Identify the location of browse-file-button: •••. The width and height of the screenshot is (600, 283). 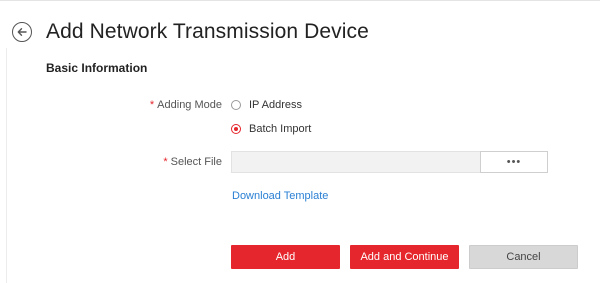
(514, 162).